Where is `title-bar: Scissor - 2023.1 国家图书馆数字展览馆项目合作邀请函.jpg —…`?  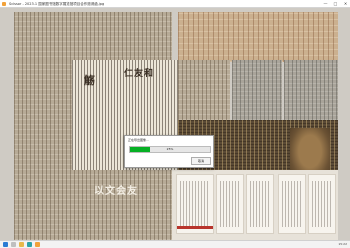 title-bar: Scissor - 2023.1 国家图书馆数字展览馆项目合作邀请函.jpg —… is located at coordinates (175, 4).